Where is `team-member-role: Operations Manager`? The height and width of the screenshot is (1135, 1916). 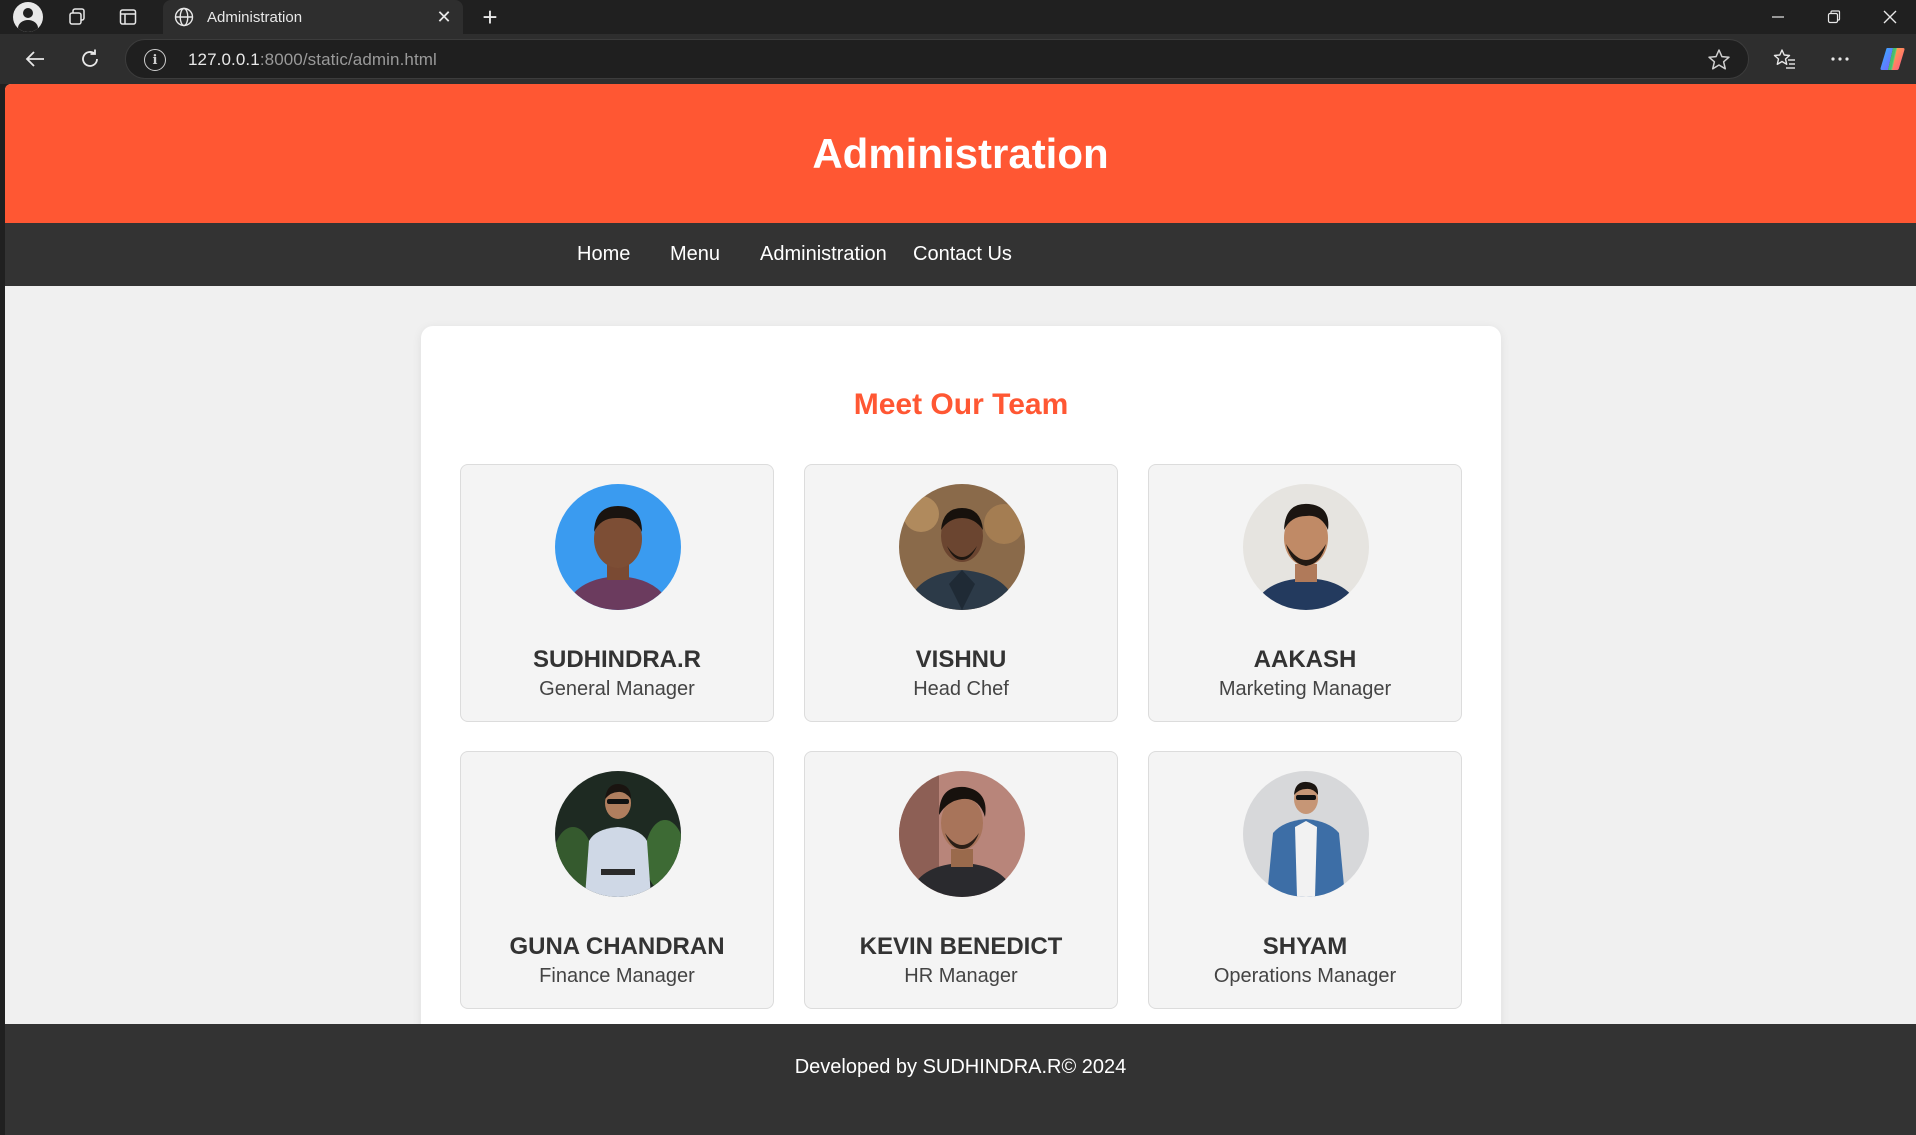 team-member-role: Operations Manager is located at coordinates (1305, 976).